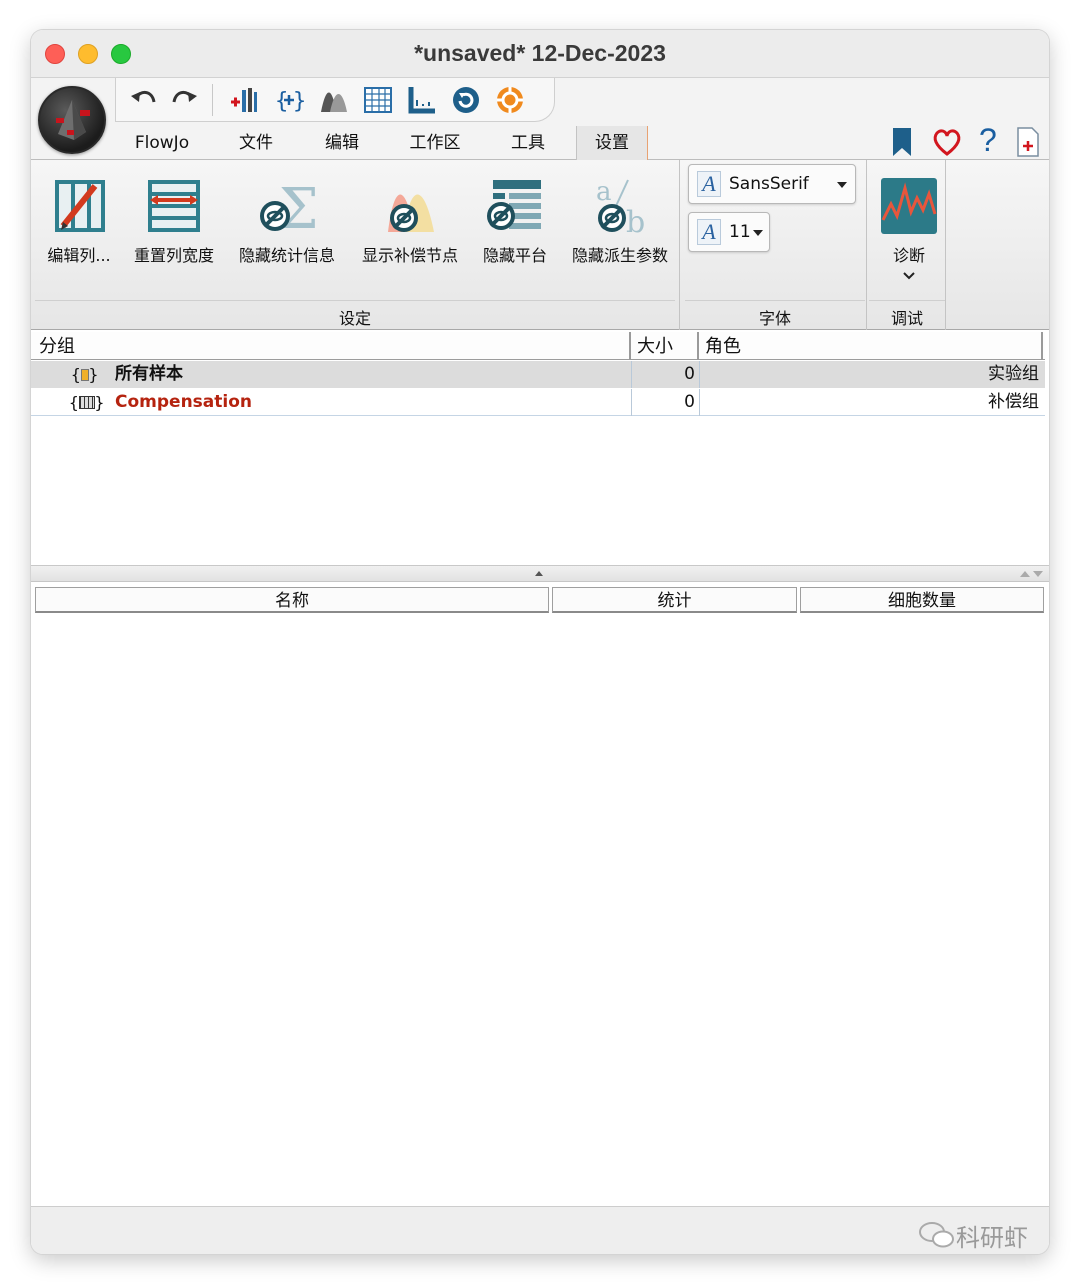 Image resolution: width=1080 pixels, height=1284 pixels. What do you see at coordinates (435, 143) in the screenshot?
I see `tab-workspace: 工作区` at bounding box center [435, 143].